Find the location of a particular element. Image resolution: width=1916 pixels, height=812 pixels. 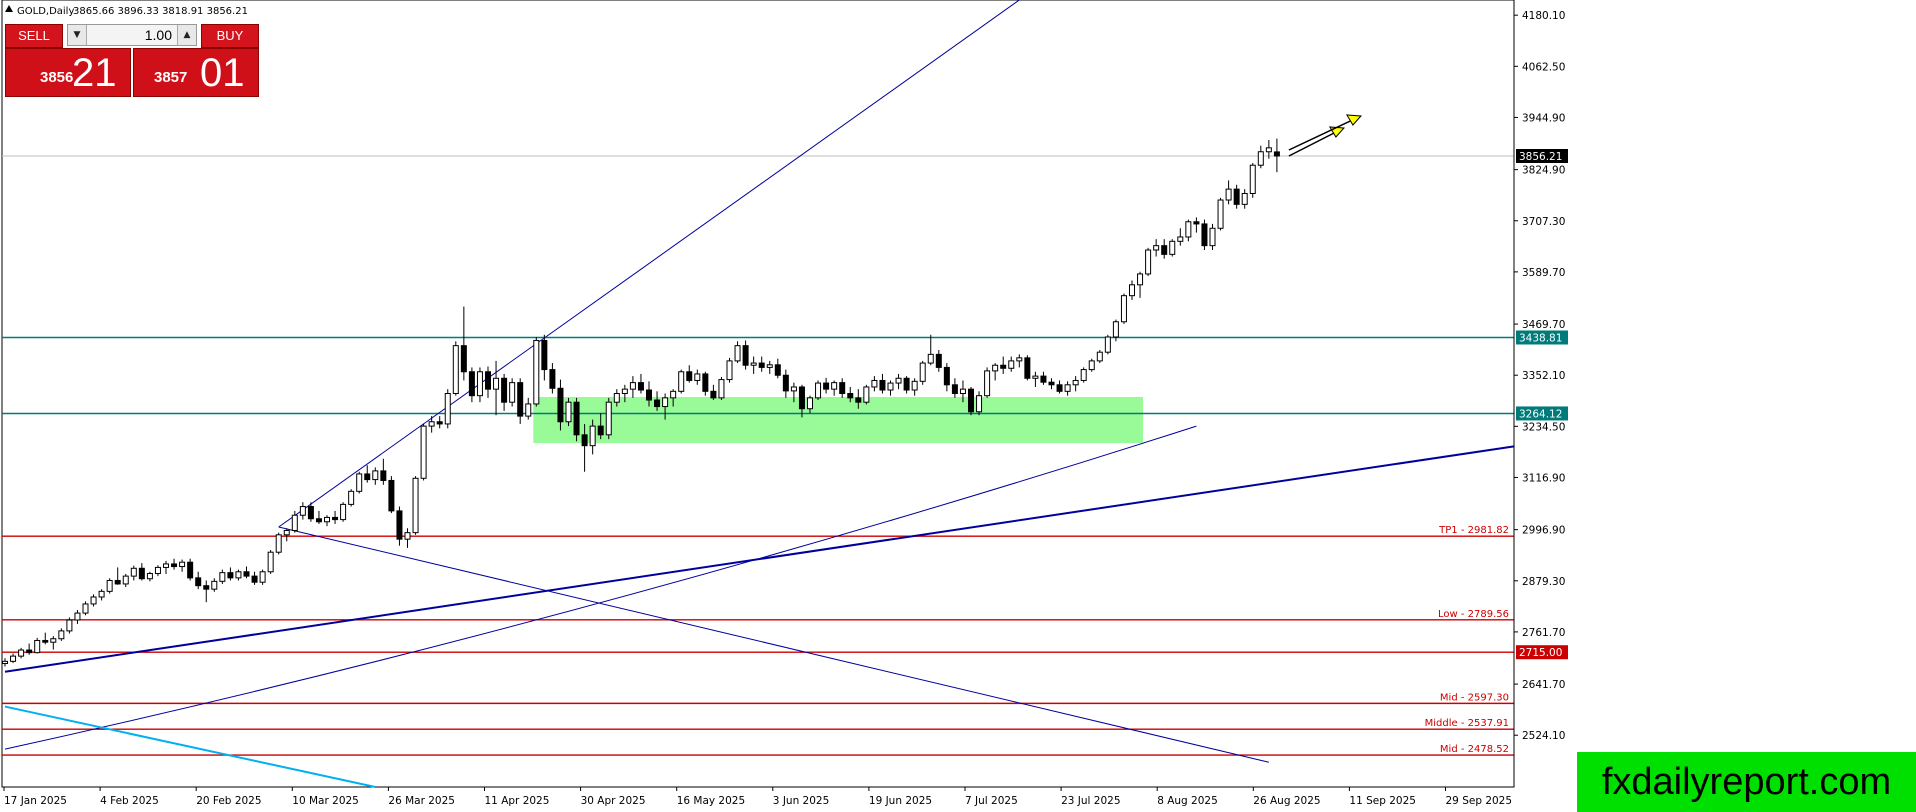

time-tick-label: 11 Apr 2025 is located at coordinates (517, 801).